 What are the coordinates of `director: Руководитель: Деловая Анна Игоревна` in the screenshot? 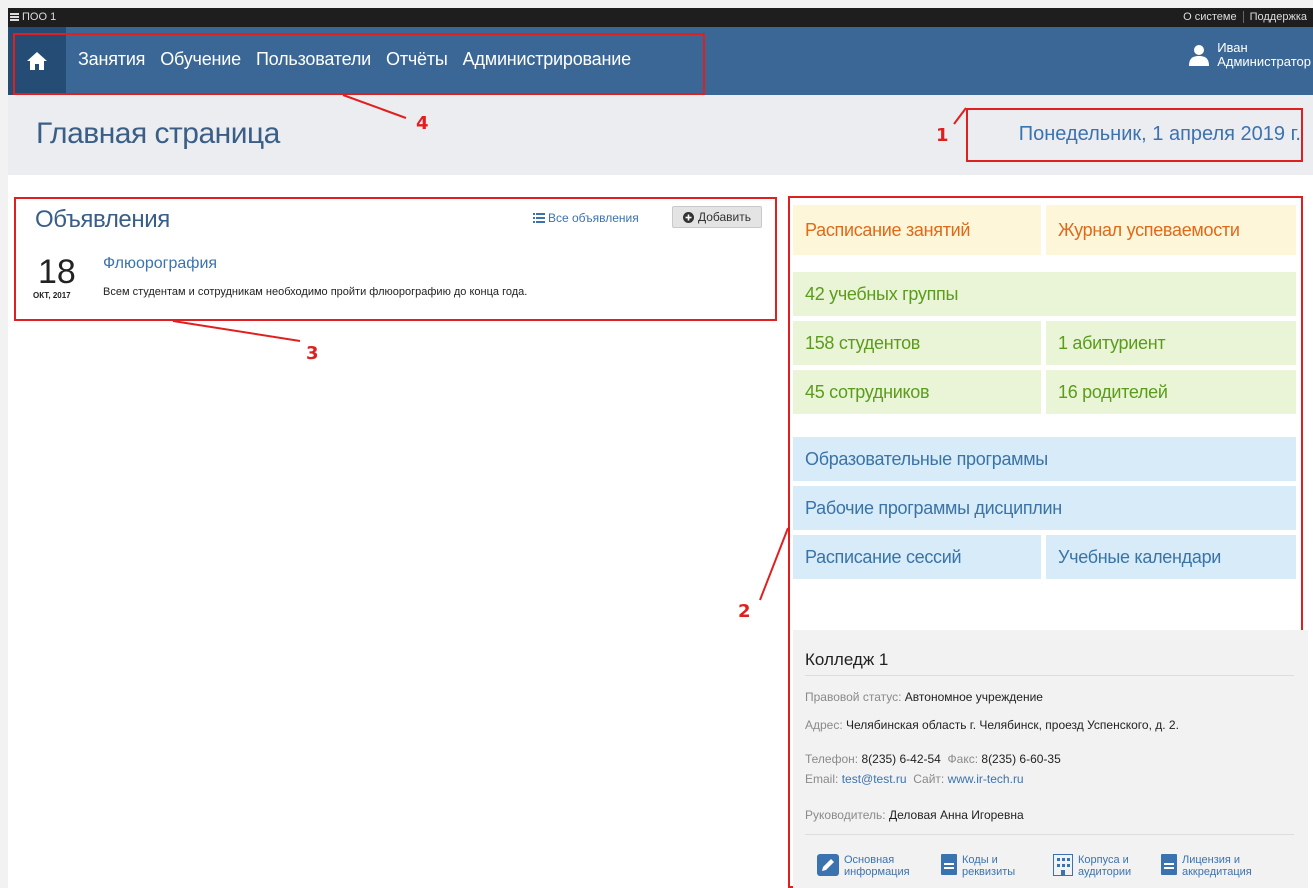 It's located at (914, 815).